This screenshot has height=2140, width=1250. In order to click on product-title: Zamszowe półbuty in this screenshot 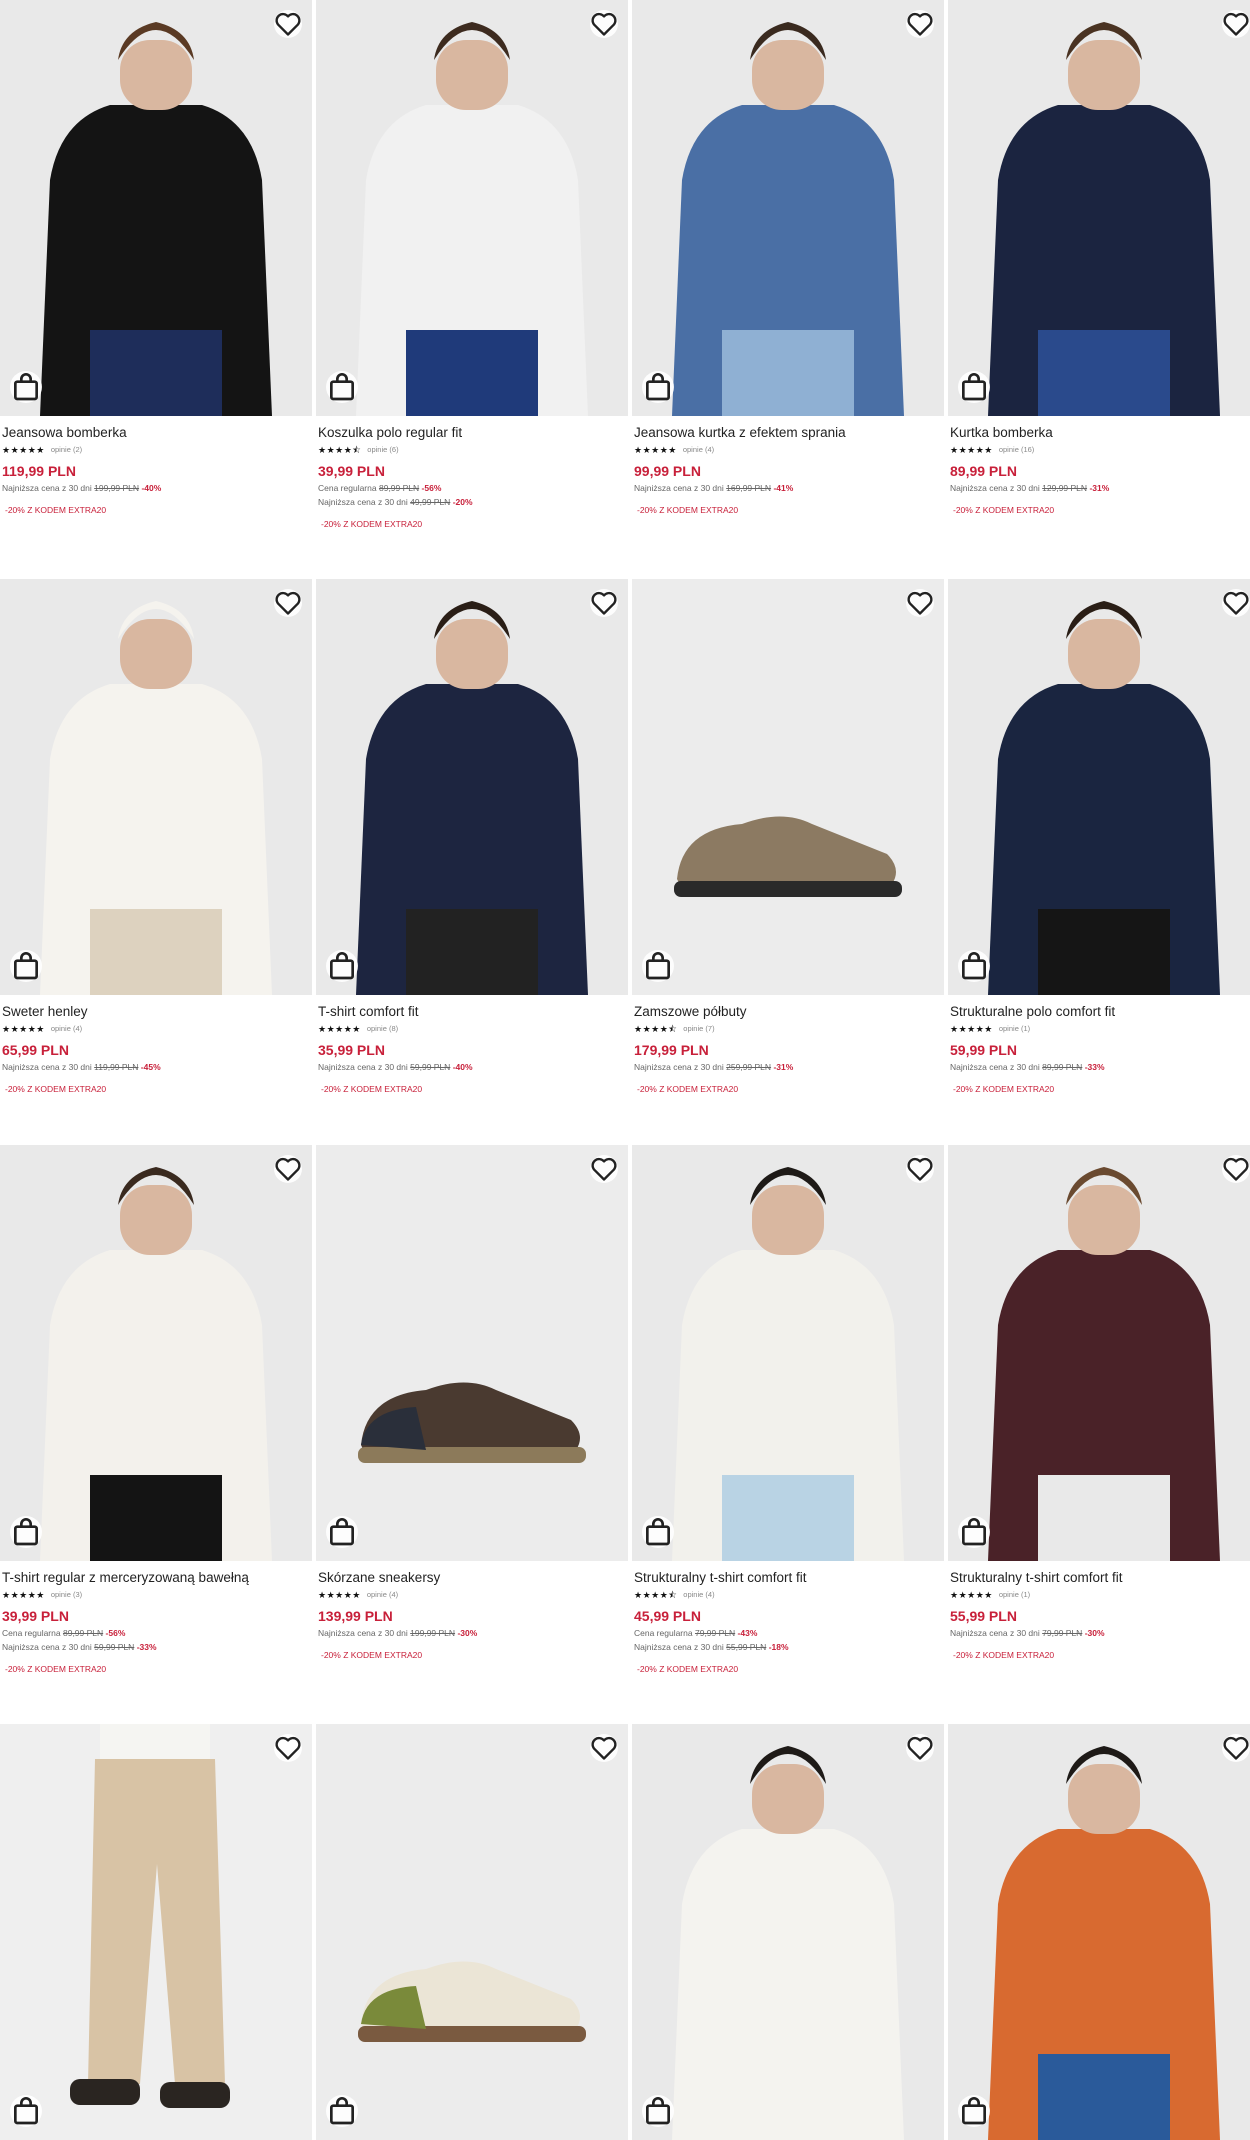, I will do `click(788, 1011)`.